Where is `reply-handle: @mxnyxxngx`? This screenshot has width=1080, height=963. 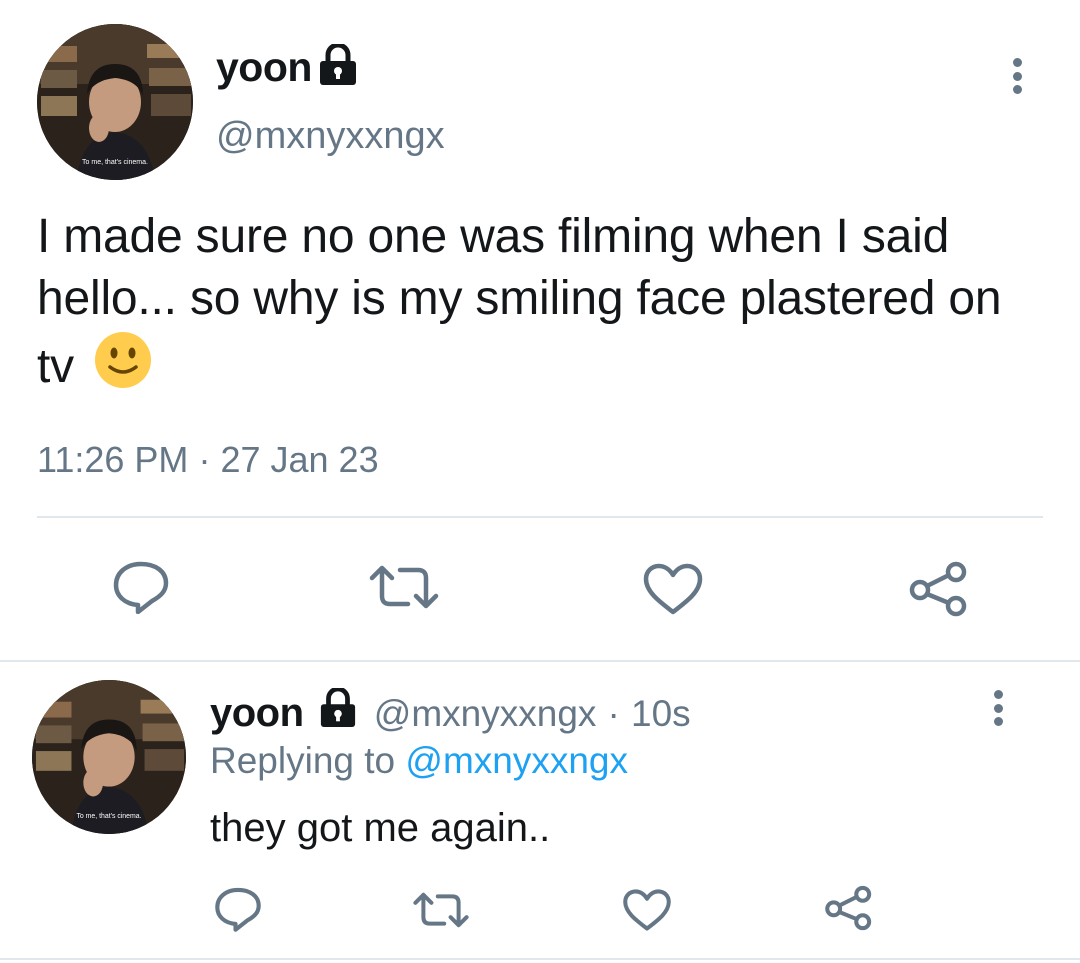
reply-handle: @mxnyxxngx is located at coordinates (485, 713).